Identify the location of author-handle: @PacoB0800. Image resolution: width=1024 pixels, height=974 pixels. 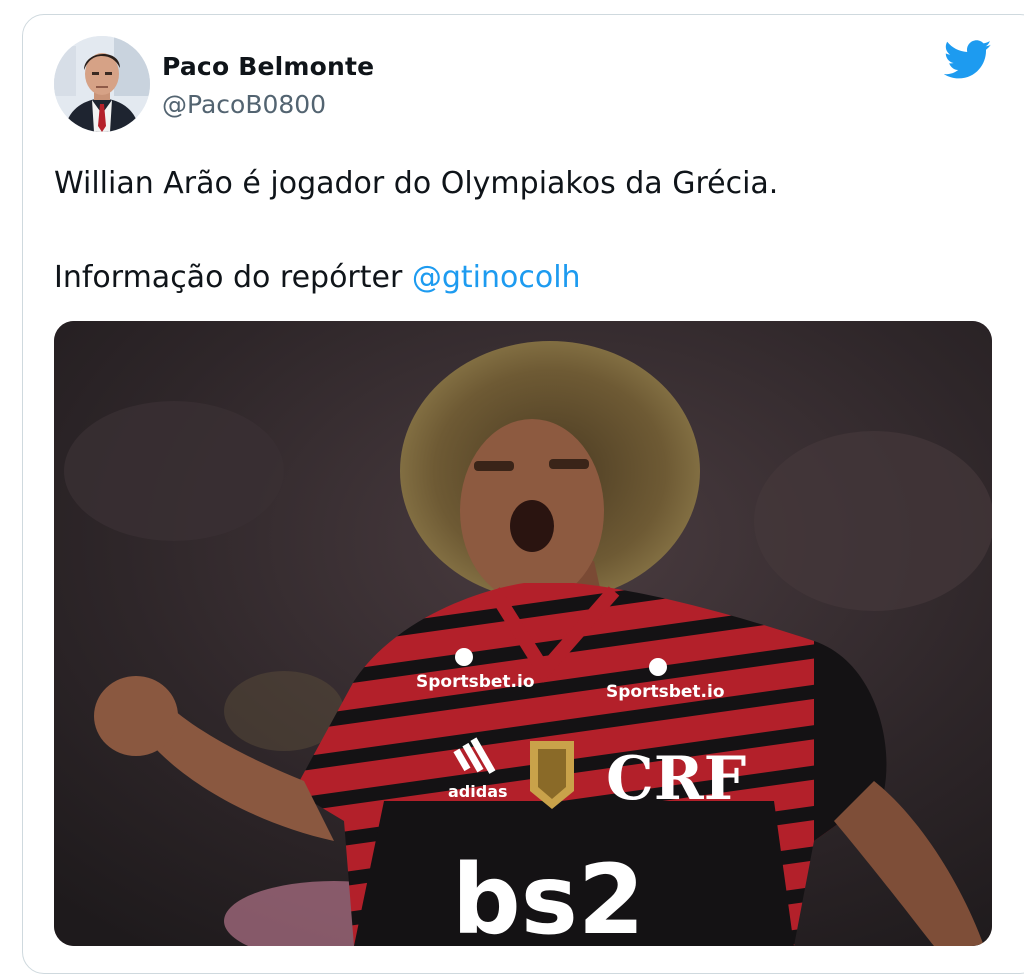
(244, 104).